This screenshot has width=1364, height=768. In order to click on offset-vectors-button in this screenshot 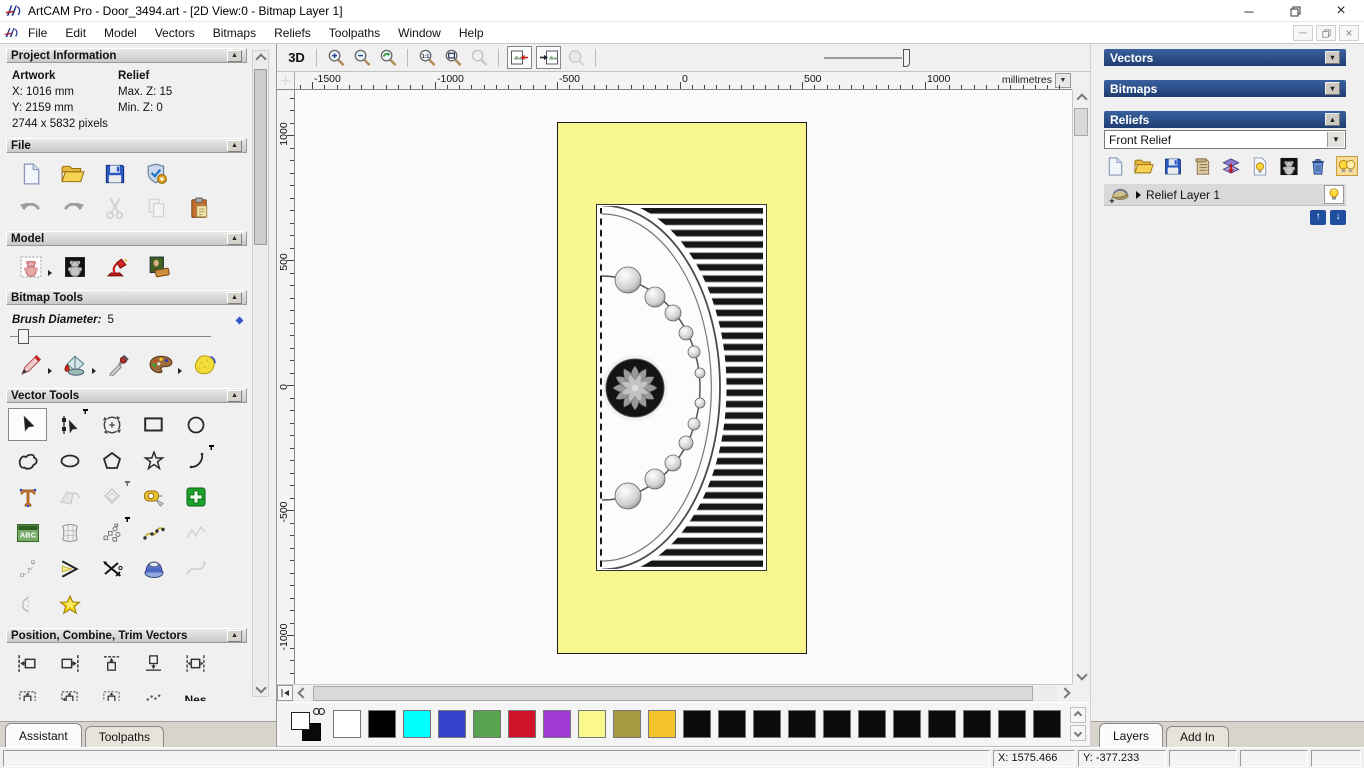, I will do `click(111, 496)`.